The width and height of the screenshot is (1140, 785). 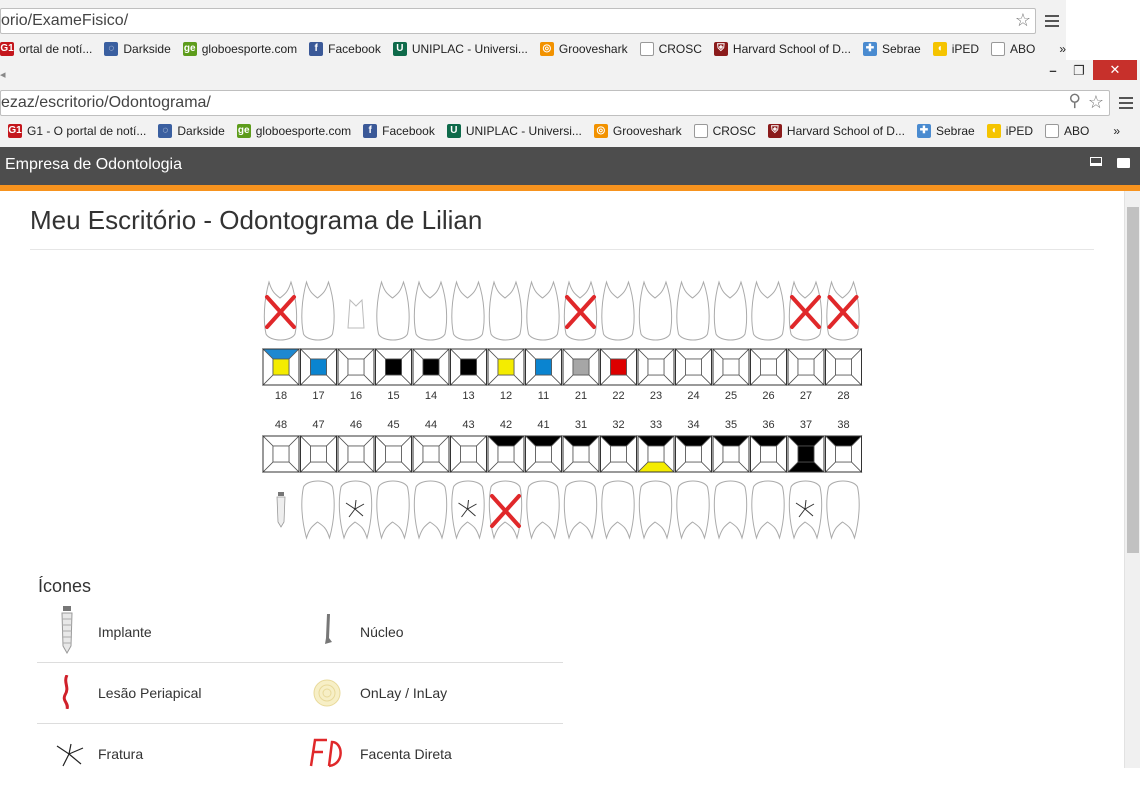 I want to click on lower-tooth-34: 34, so click(x=693, y=479).